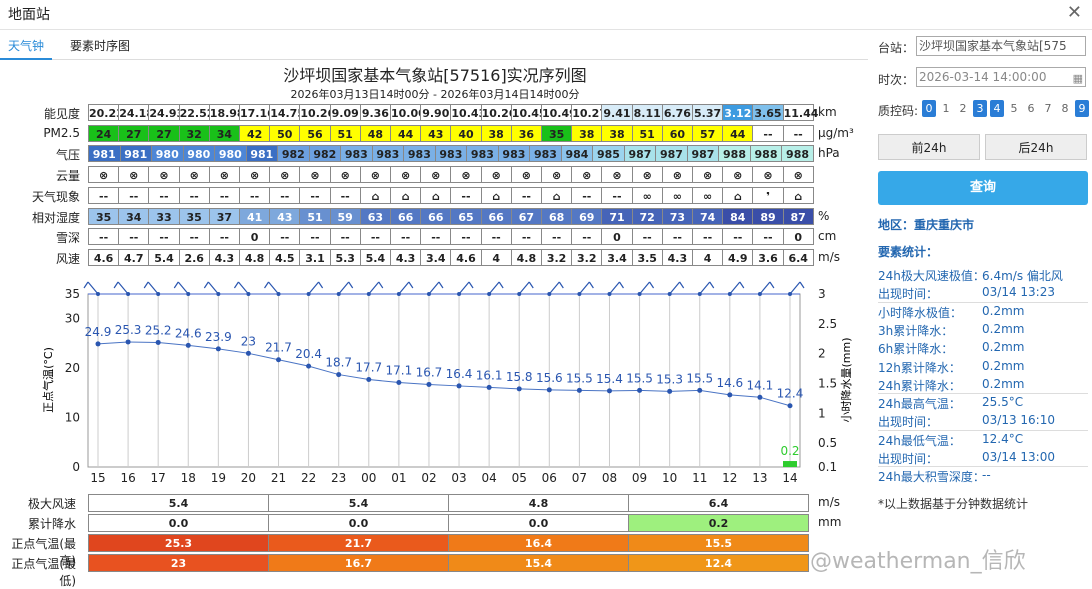 The height and width of the screenshot is (589, 1092). Describe the element at coordinates (55, 196) in the screenshot. I see `row-label: 天气现象` at that location.